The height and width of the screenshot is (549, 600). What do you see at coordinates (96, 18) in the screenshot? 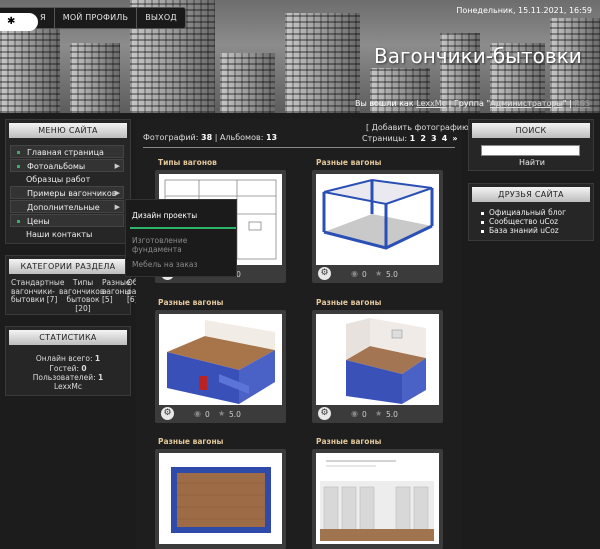
I see `nav-item-profile: МОЙ ПРОФИЛЬ` at bounding box center [96, 18].